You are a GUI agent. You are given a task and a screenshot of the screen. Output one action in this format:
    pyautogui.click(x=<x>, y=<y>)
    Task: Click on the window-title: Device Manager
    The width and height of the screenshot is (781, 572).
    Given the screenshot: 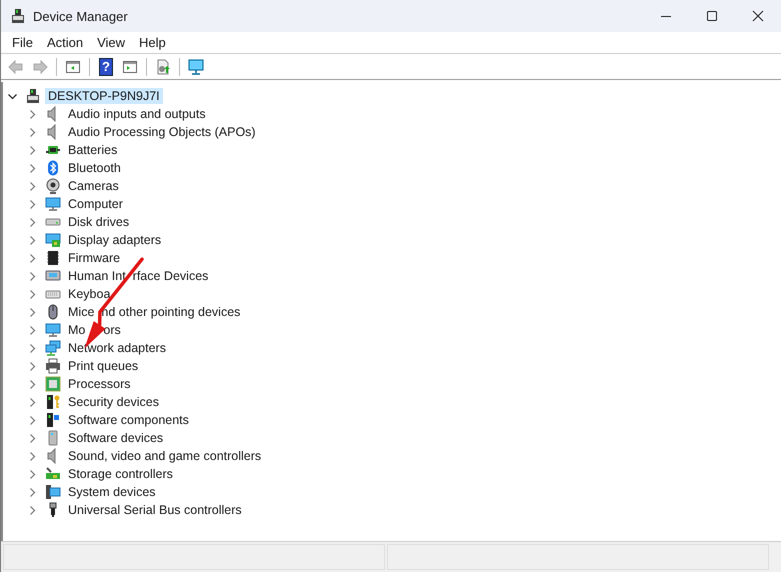 What is the action you would take?
    pyautogui.click(x=80, y=16)
    